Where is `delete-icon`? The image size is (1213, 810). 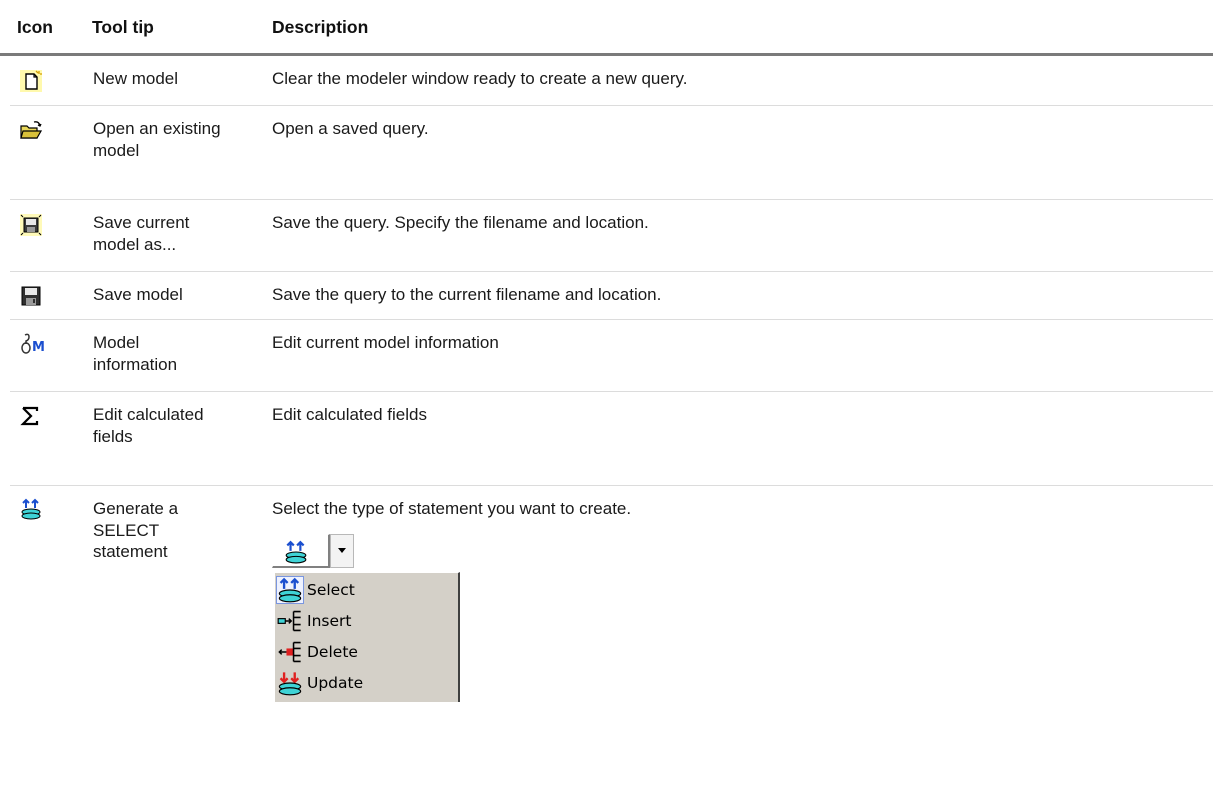
delete-icon is located at coordinates (290, 652).